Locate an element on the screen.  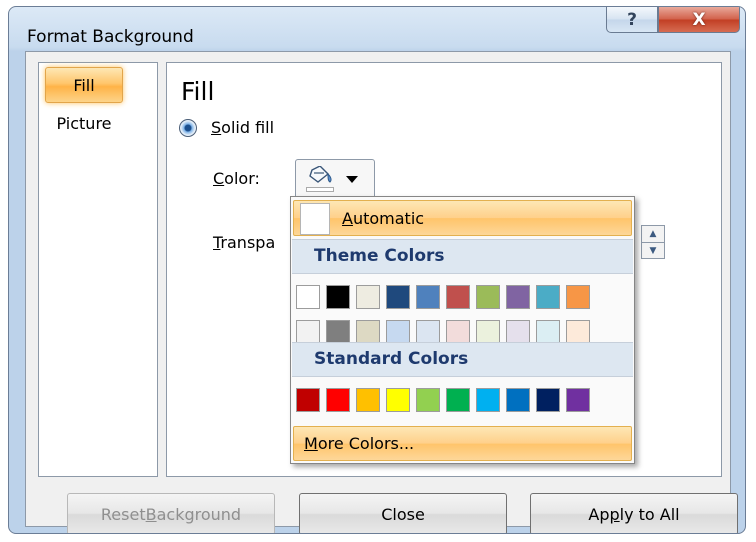
nav-item-fill: Fill is located at coordinates (84, 85).